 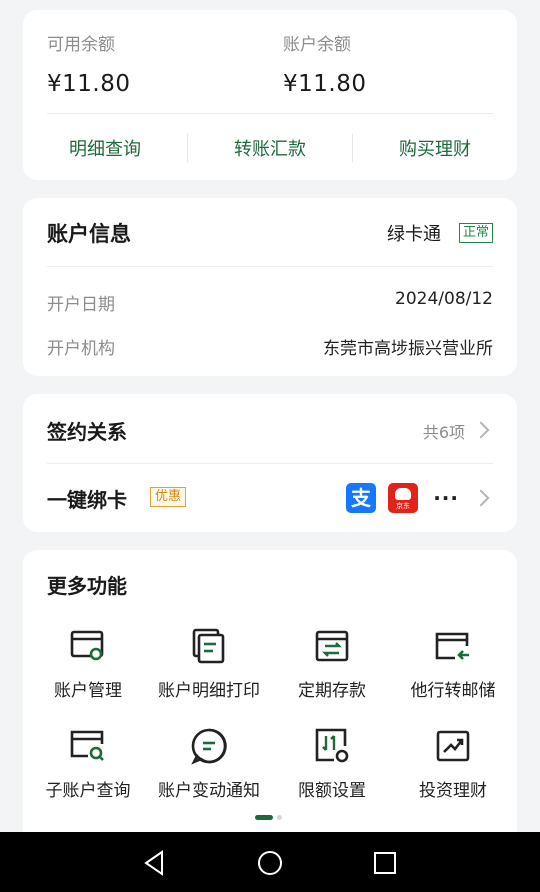 I want to click on one-click-bind-title: 一键绑卡, so click(x=87, y=498).